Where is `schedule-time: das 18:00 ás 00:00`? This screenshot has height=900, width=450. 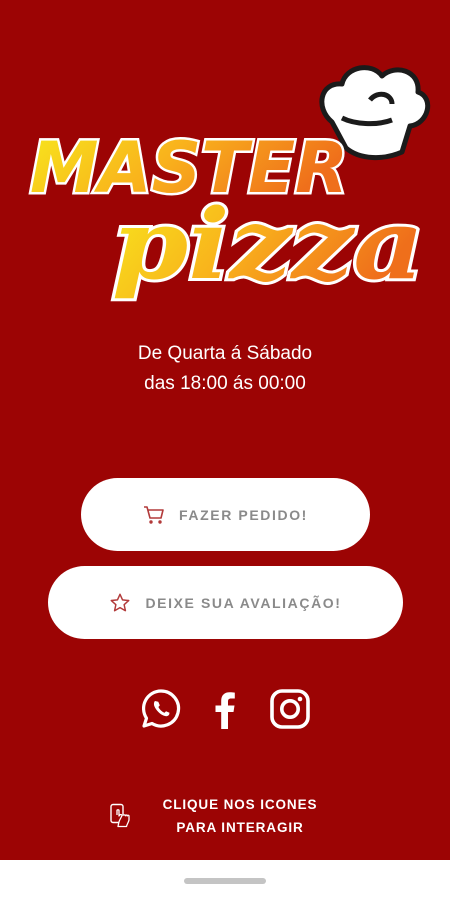
schedule-time: das 18:00 ás 00:00 is located at coordinates (225, 383).